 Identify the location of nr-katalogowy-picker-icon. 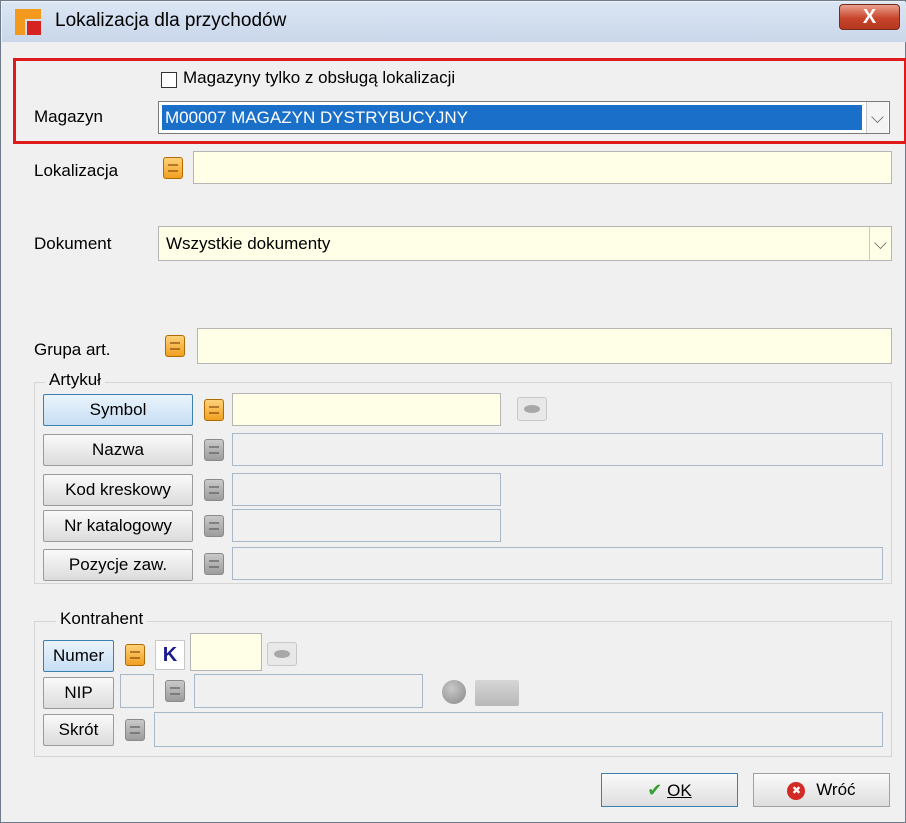
(214, 526).